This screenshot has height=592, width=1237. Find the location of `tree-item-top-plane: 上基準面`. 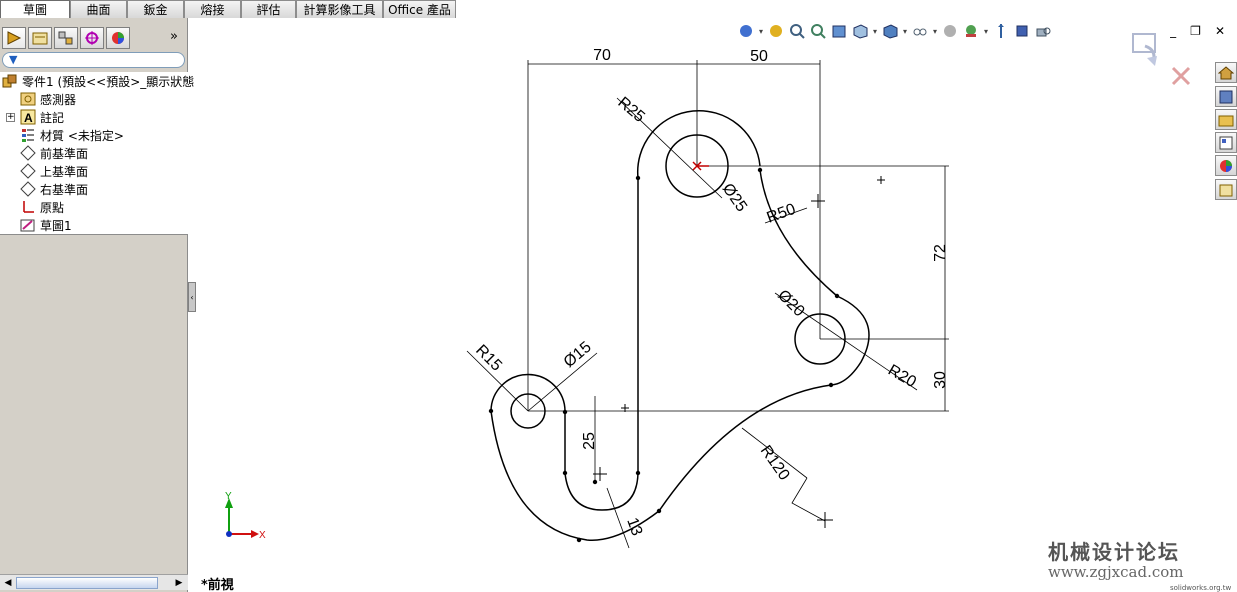

tree-item-top-plane: 上基準面 is located at coordinates (54, 171).